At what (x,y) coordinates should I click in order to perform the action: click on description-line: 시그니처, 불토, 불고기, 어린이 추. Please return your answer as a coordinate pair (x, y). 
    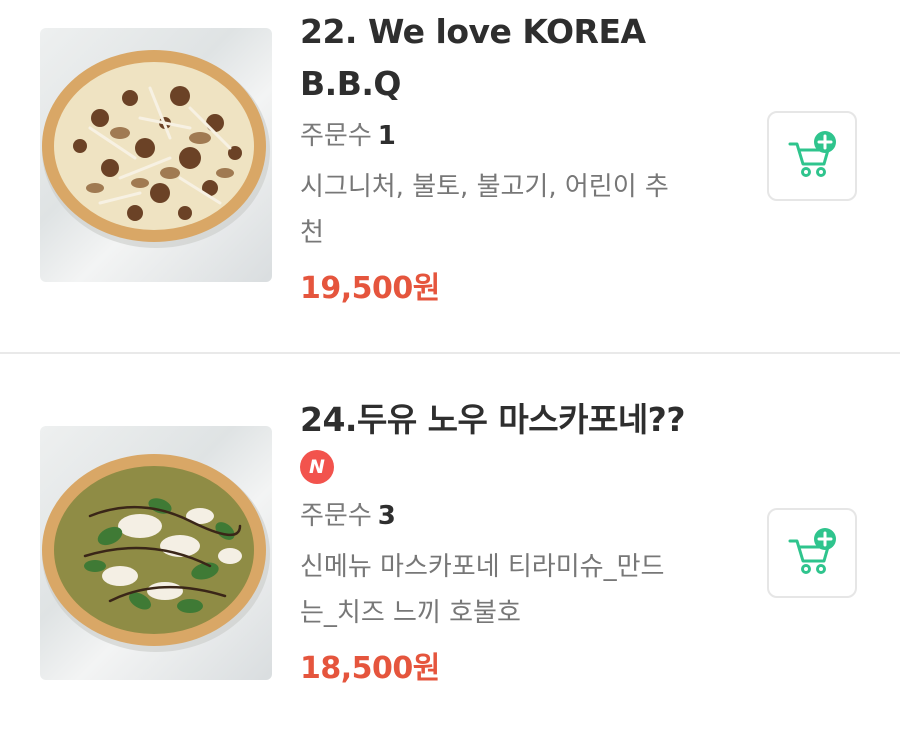
    Looking at the image, I should click on (484, 187).